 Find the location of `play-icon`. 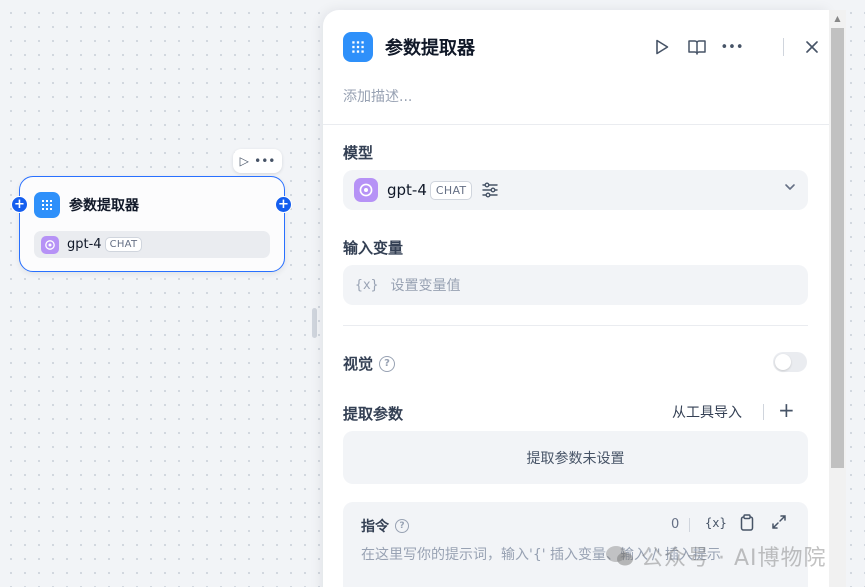

play-icon is located at coordinates (662, 47).